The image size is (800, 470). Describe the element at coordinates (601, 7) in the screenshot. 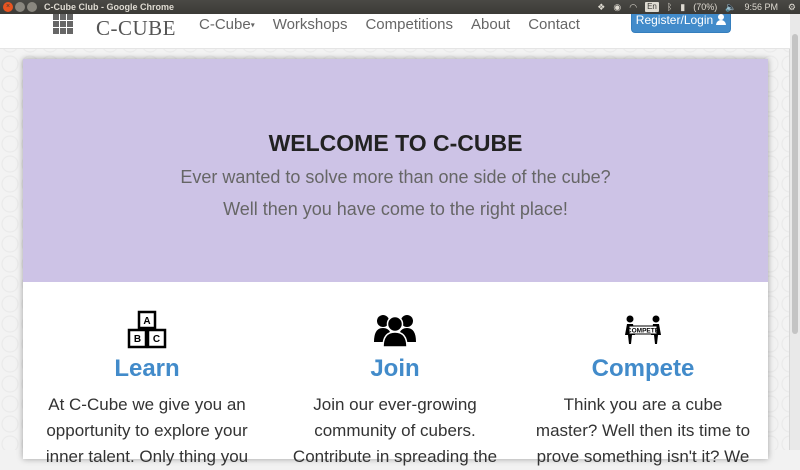

I see `dropbox-icon: ❖` at that location.